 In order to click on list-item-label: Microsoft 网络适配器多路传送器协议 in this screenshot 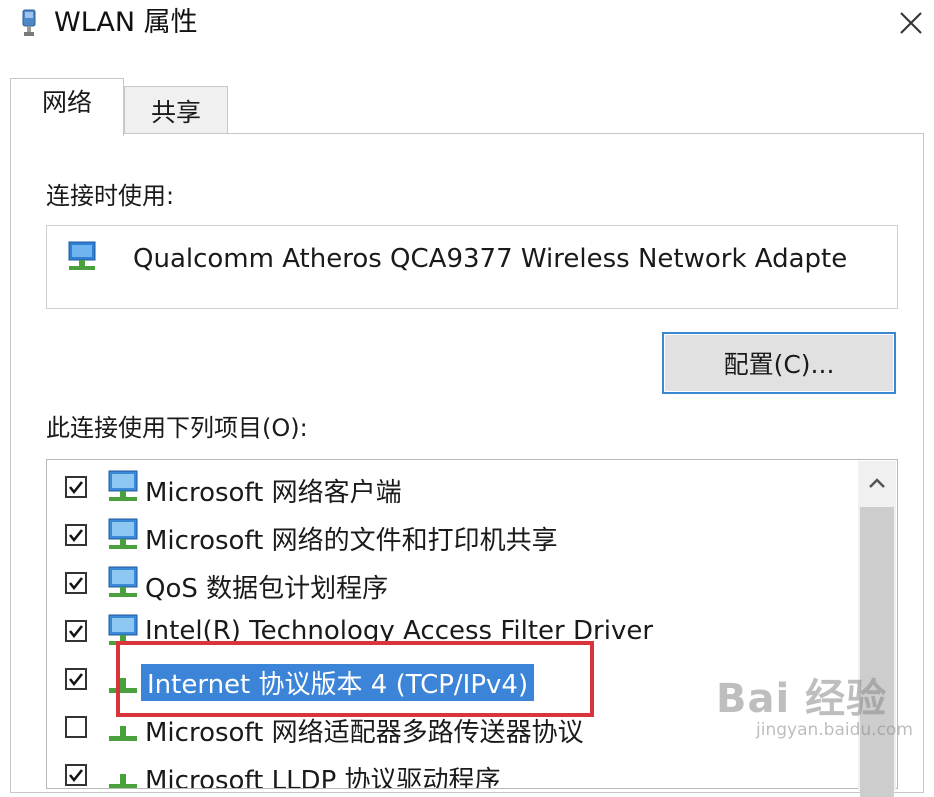, I will do `click(364, 733)`.